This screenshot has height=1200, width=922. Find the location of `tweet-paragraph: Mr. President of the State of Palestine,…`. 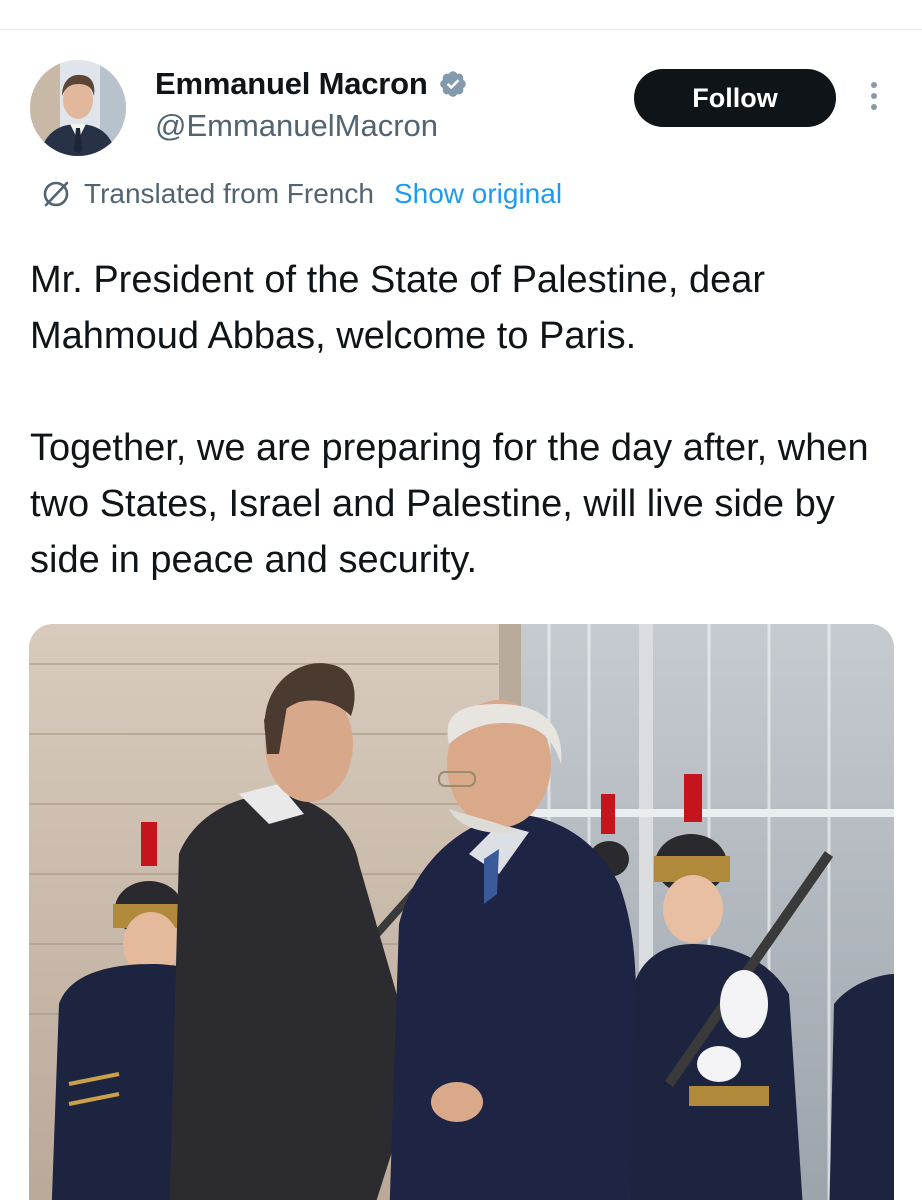

tweet-paragraph: Mr. President of the State of Palestine,… is located at coordinates (398, 308).